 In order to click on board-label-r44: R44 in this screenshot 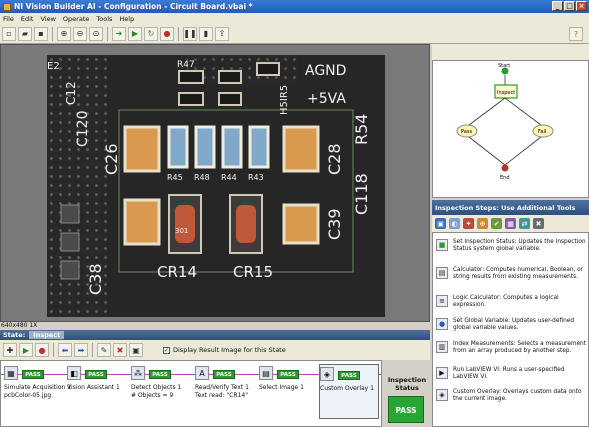, I will do `click(229, 177)`.